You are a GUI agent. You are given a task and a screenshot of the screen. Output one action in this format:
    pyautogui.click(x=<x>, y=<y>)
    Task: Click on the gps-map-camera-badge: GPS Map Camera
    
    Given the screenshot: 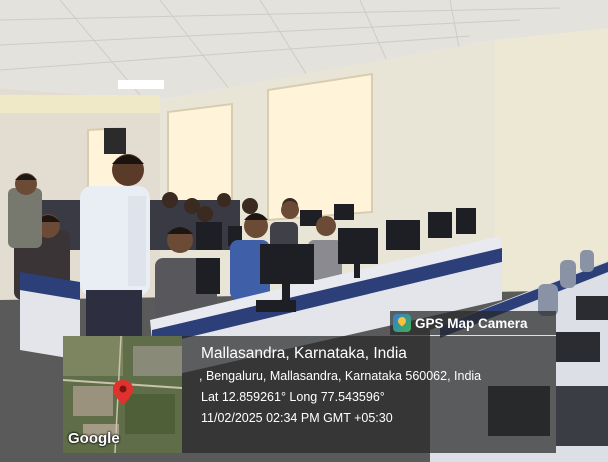 What is the action you would take?
    pyautogui.click(x=473, y=323)
    